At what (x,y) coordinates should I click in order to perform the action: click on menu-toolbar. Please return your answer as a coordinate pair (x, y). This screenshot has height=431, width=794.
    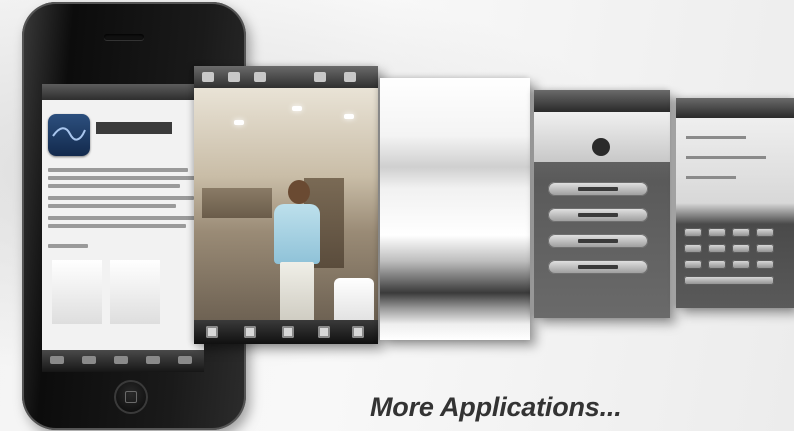
    Looking at the image, I should click on (602, 101).